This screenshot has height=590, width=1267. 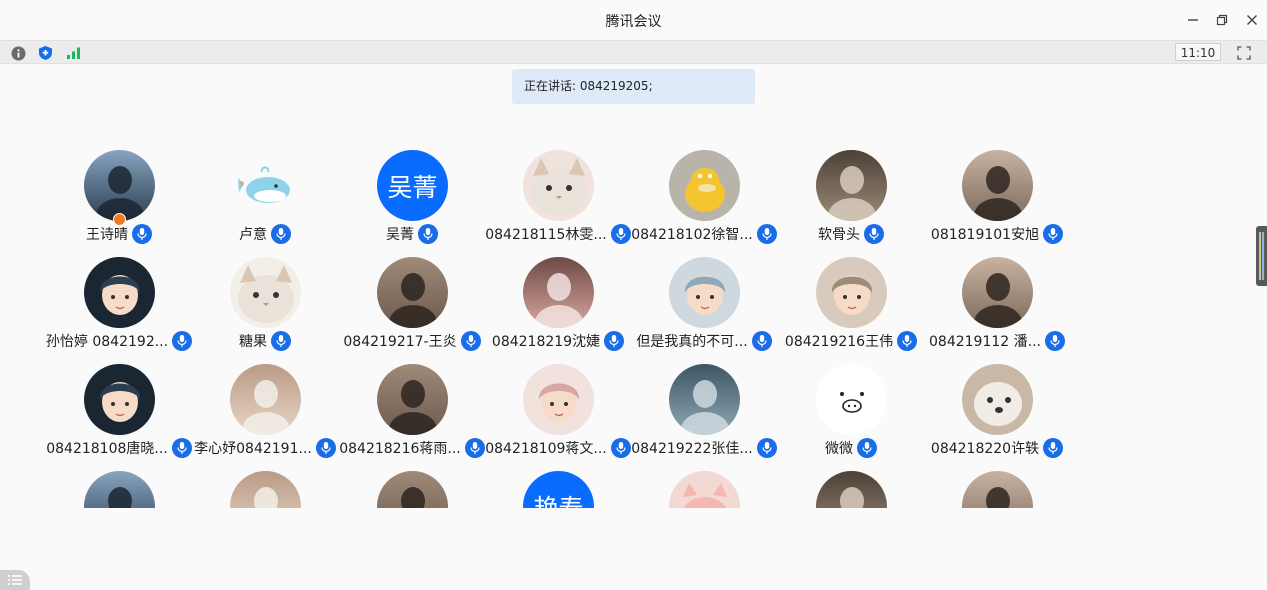 I want to click on participant-tile: 084219217-王炎, so click(x=412, y=307).